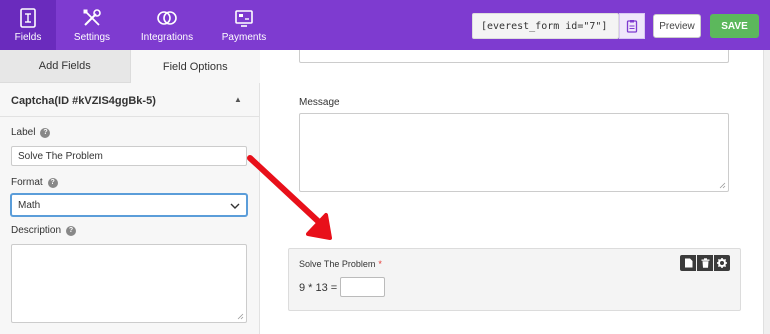 Image resolution: width=770 pixels, height=334 pixels. What do you see at coordinates (129, 205) in the screenshot?
I see `format-select: Math` at bounding box center [129, 205].